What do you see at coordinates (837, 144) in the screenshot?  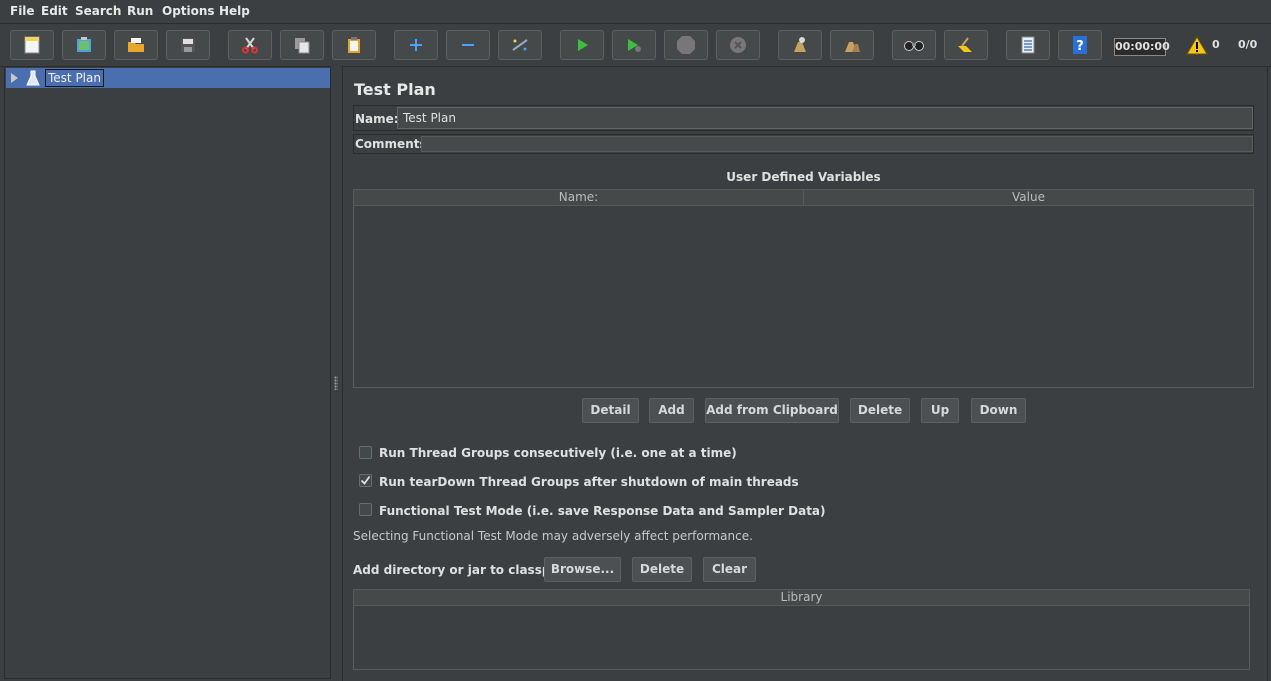 I see `comments-field` at bounding box center [837, 144].